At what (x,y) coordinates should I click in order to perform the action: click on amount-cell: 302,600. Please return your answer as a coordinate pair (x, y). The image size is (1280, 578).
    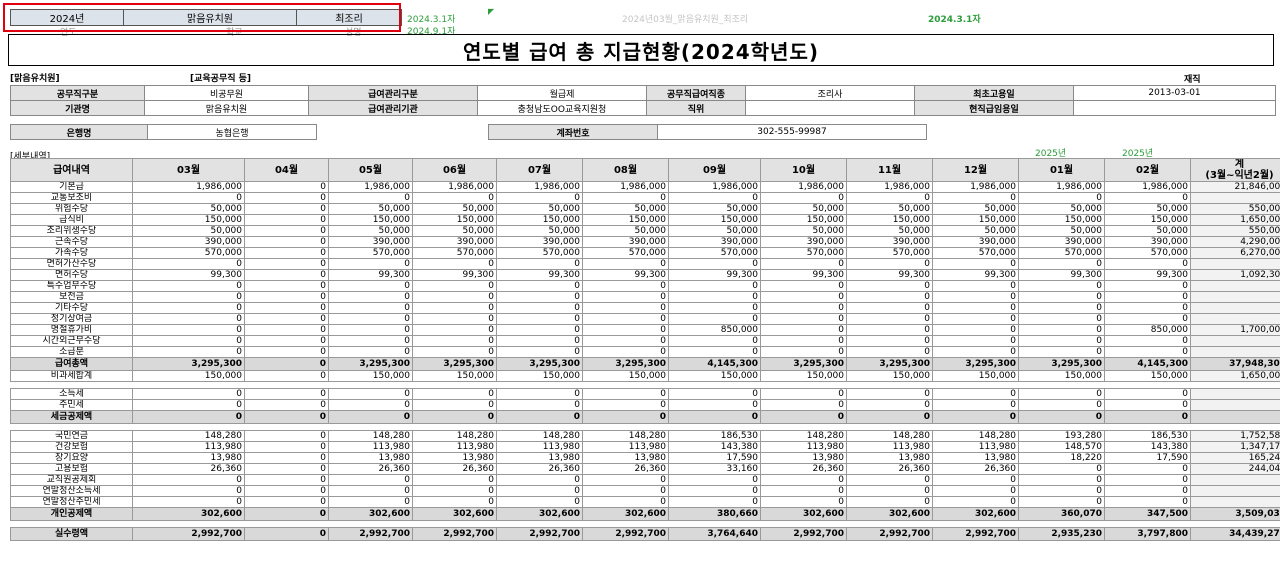
    Looking at the image, I should click on (370, 514).